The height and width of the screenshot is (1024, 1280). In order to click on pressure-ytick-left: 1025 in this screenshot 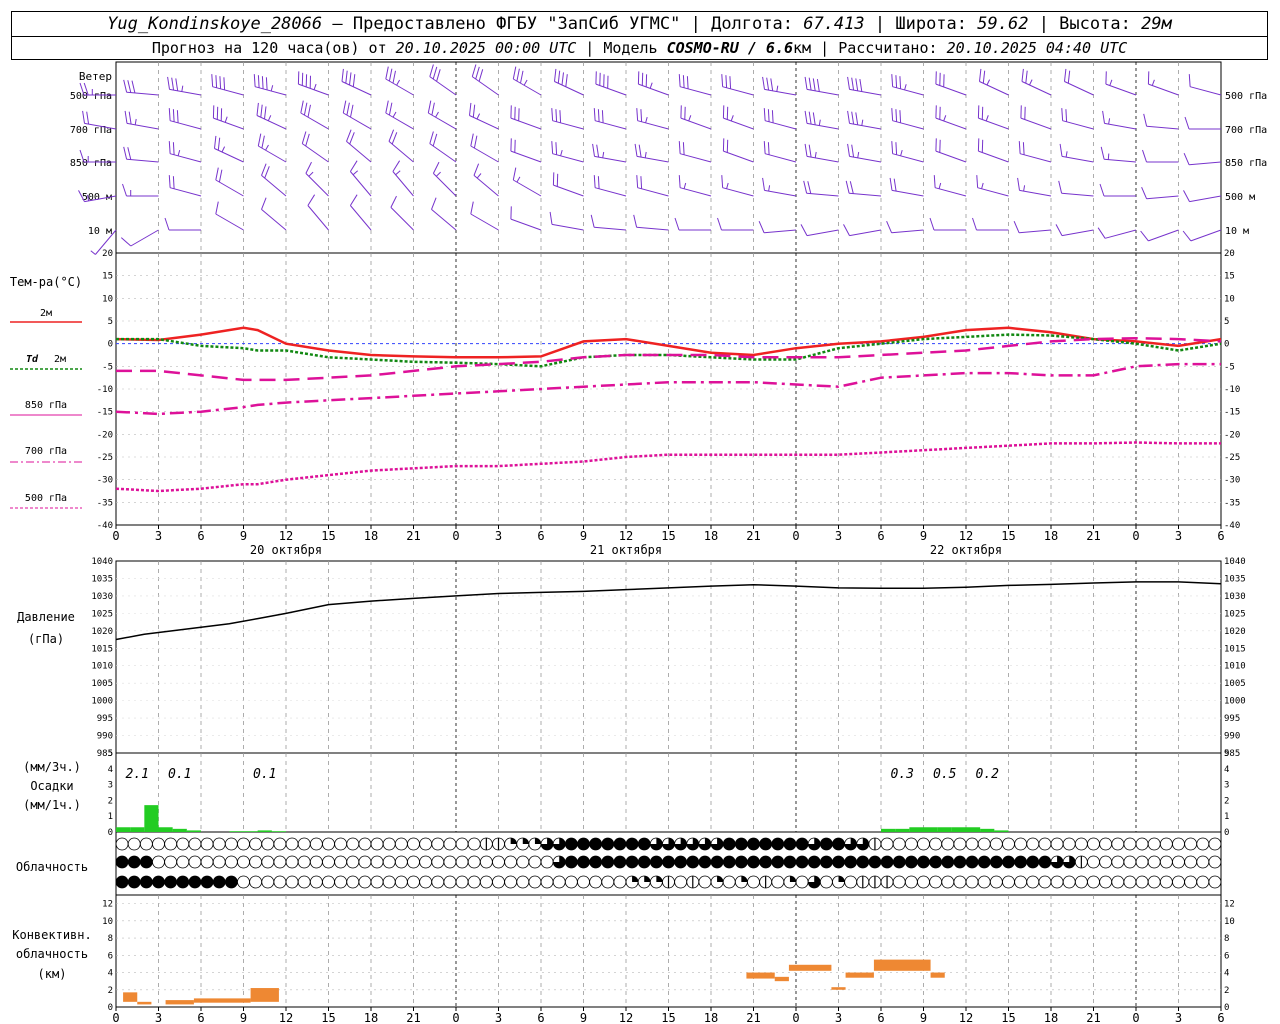, I will do `click(102, 614)`.